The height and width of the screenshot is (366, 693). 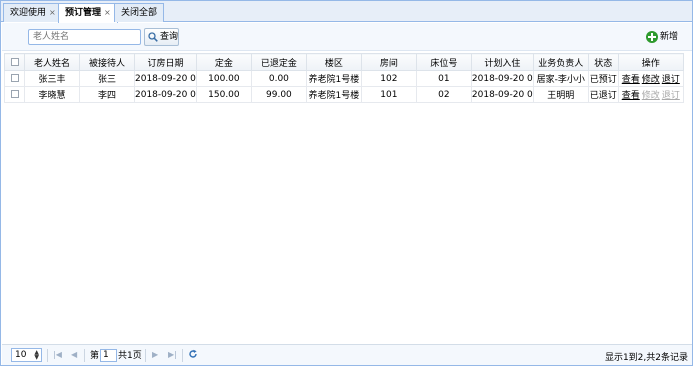 What do you see at coordinates (52, 78) in the screenshot?
I see `cell-elder-name: 张三丰` at bounding box center [52, 78].